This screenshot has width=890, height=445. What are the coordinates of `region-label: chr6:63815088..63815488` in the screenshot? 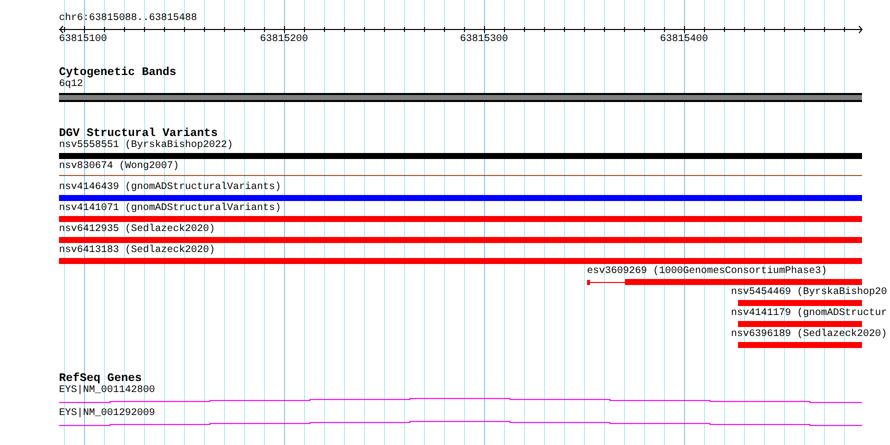 It's located at (128, 19).